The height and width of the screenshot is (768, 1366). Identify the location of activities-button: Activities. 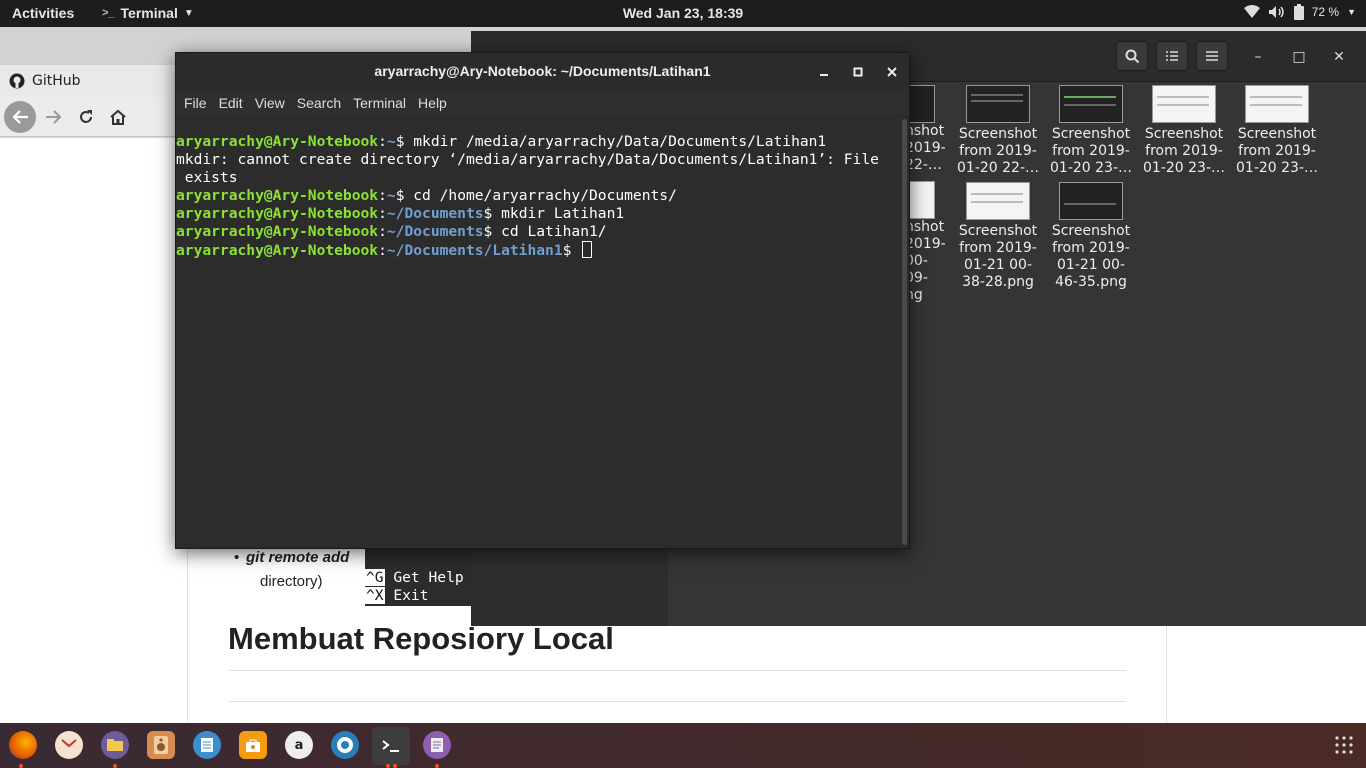
(43, 13).